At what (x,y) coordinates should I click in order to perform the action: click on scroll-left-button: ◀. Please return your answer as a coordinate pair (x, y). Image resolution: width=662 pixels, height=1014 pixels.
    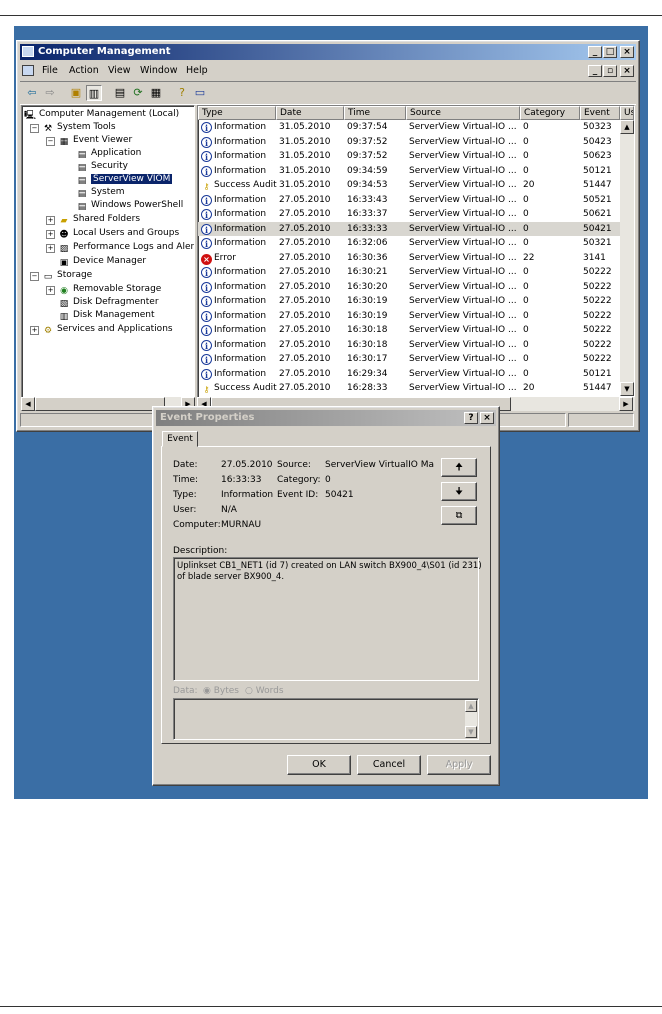
    Looking at the image, I should click on (28, 404).